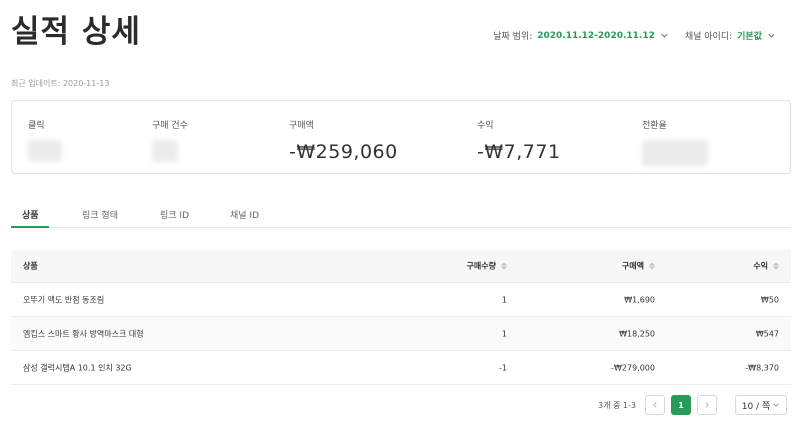  I want to click on header-amount: 구매액, so click(638, 266).